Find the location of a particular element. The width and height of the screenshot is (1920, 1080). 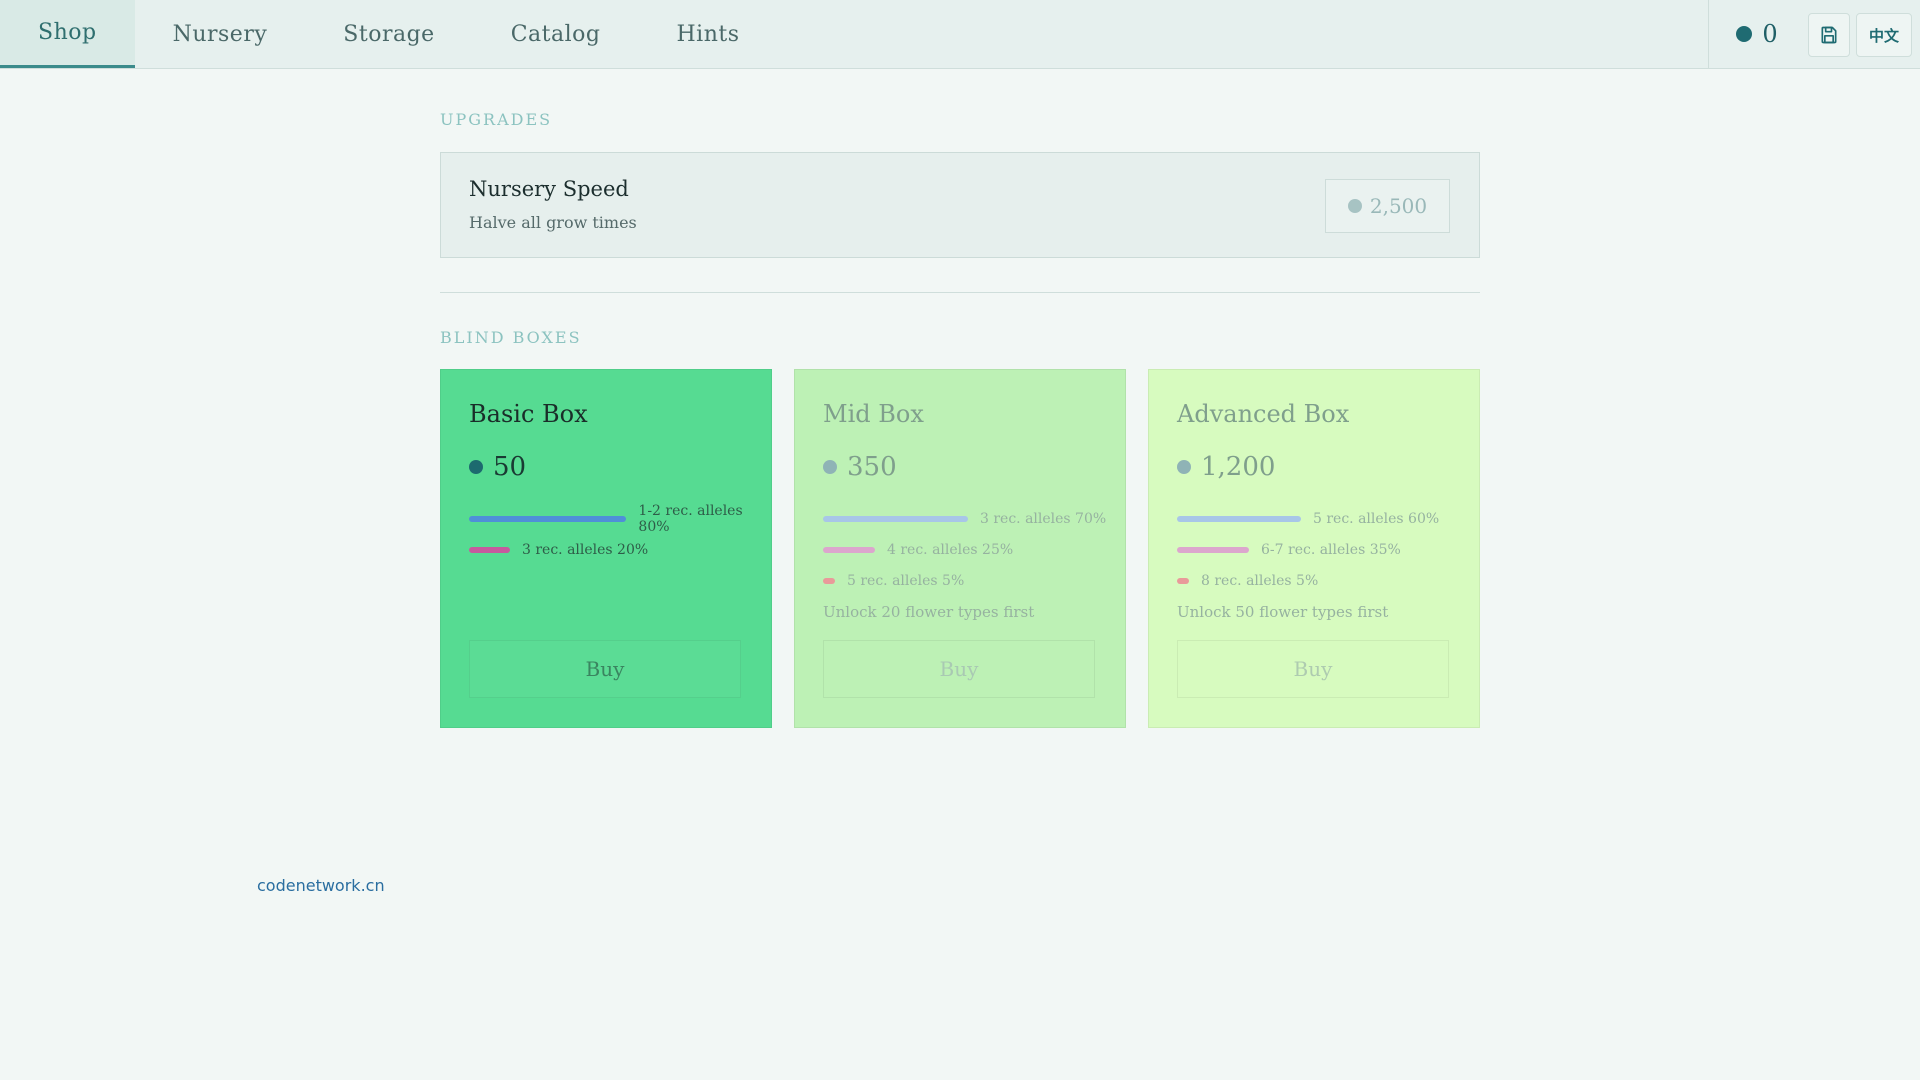

odds-label: 6-7 rec. alleles 35% is located at coordinates (1331, 549).